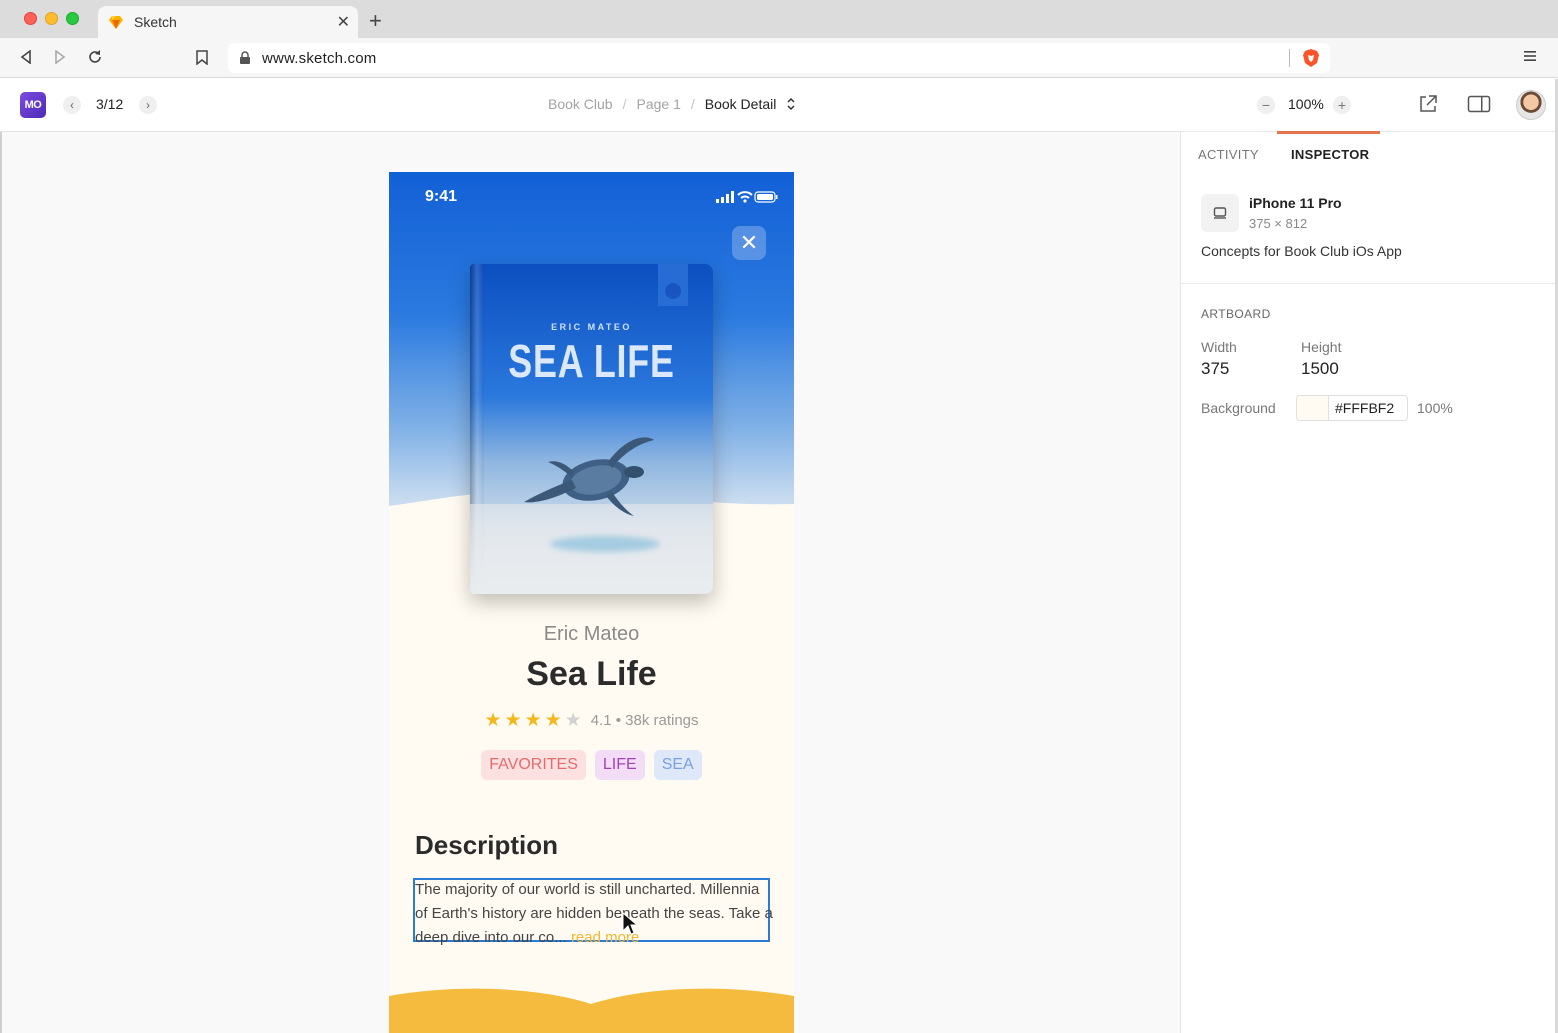  I want to click on breadcrumb: Book Club / Page 1 / Book Detail, so click(672, 104).